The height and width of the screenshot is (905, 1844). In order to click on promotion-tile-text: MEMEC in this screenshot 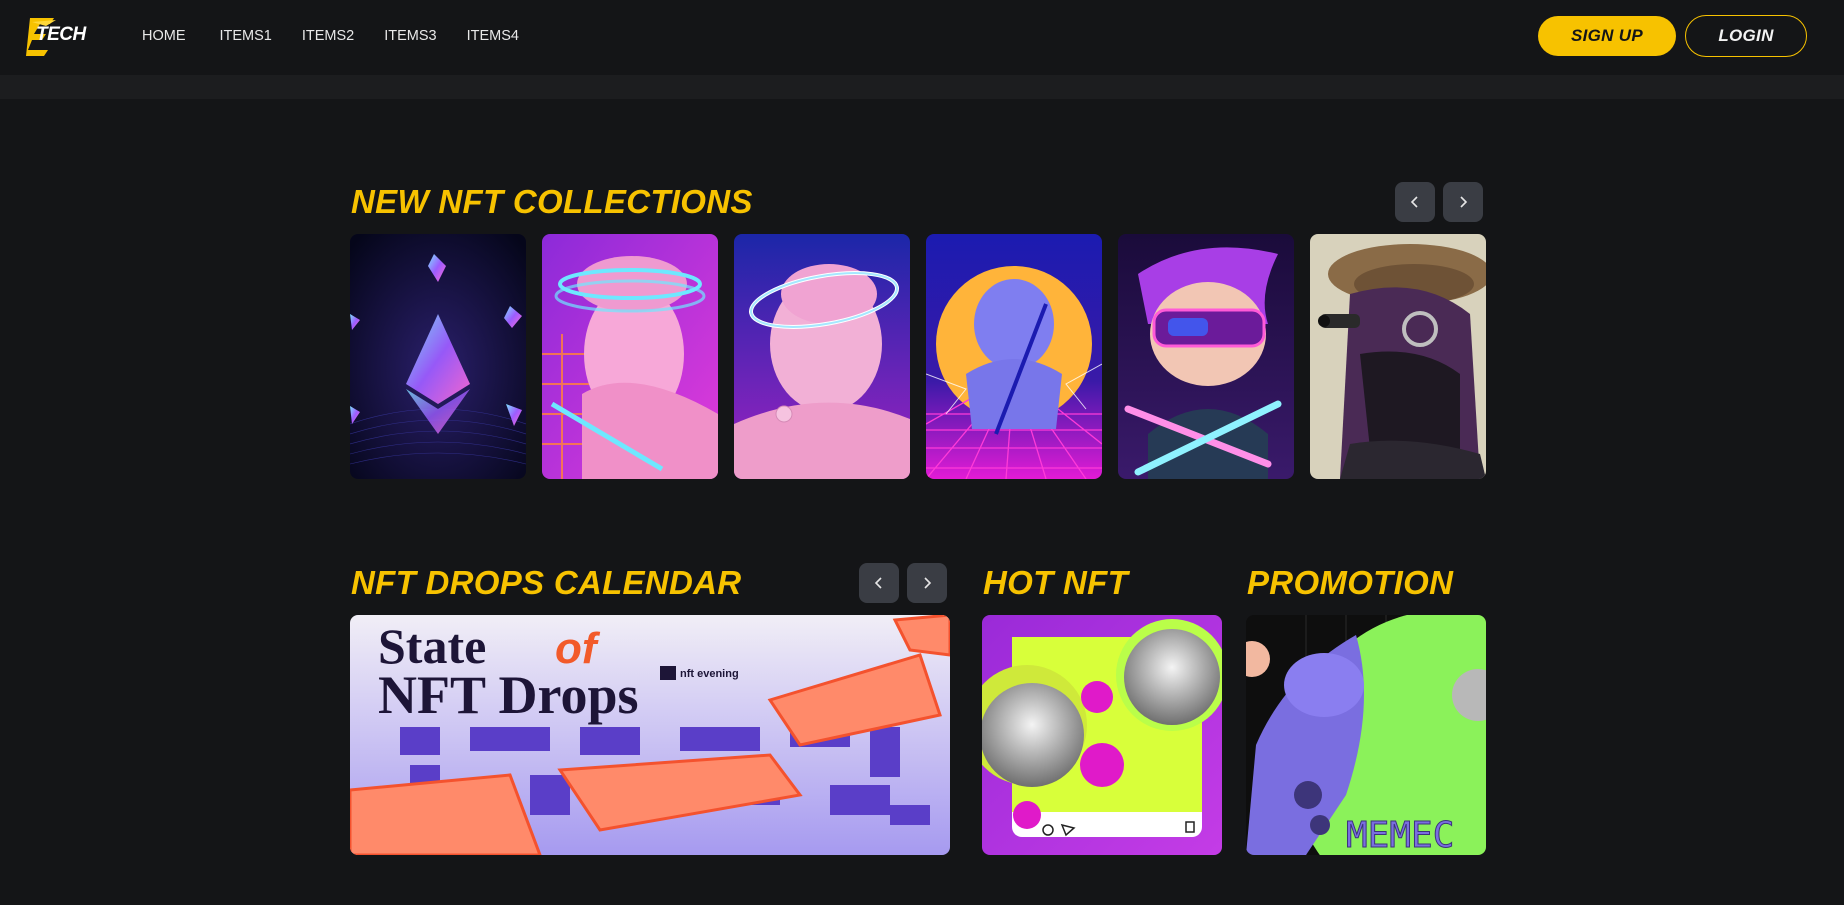, I will do `click(1400, 835)`.